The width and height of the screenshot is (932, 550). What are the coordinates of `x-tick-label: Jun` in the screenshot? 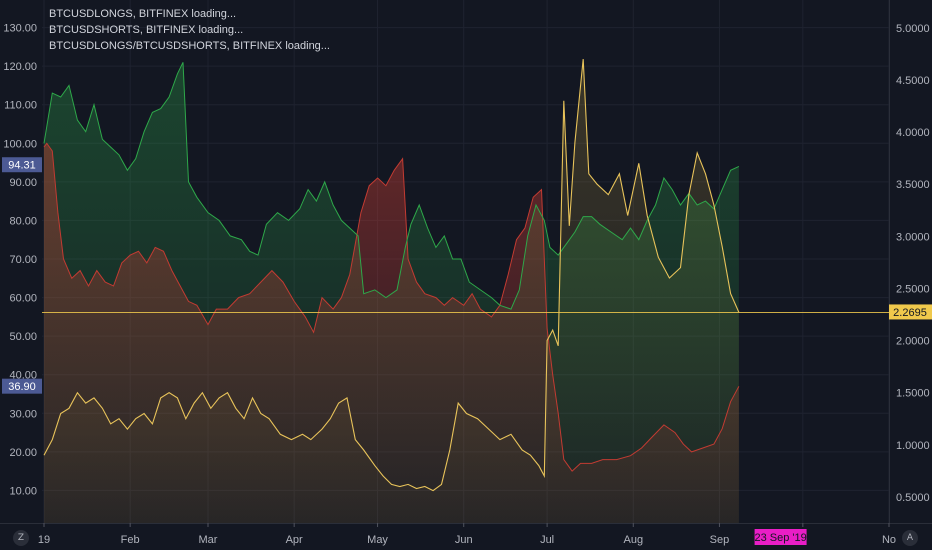 It's located at (464, 540).